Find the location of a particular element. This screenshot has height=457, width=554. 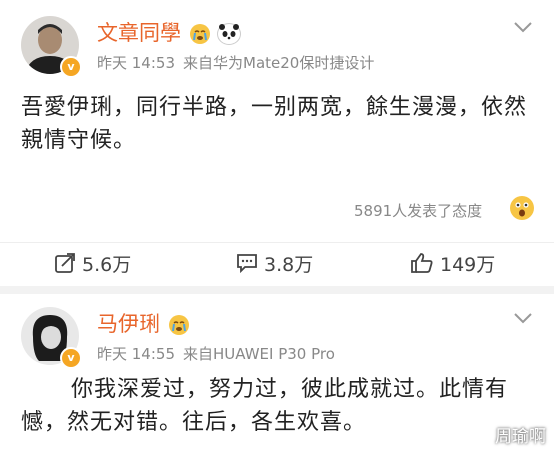

panda-emoji-icon is located at coordinates (229, 34).